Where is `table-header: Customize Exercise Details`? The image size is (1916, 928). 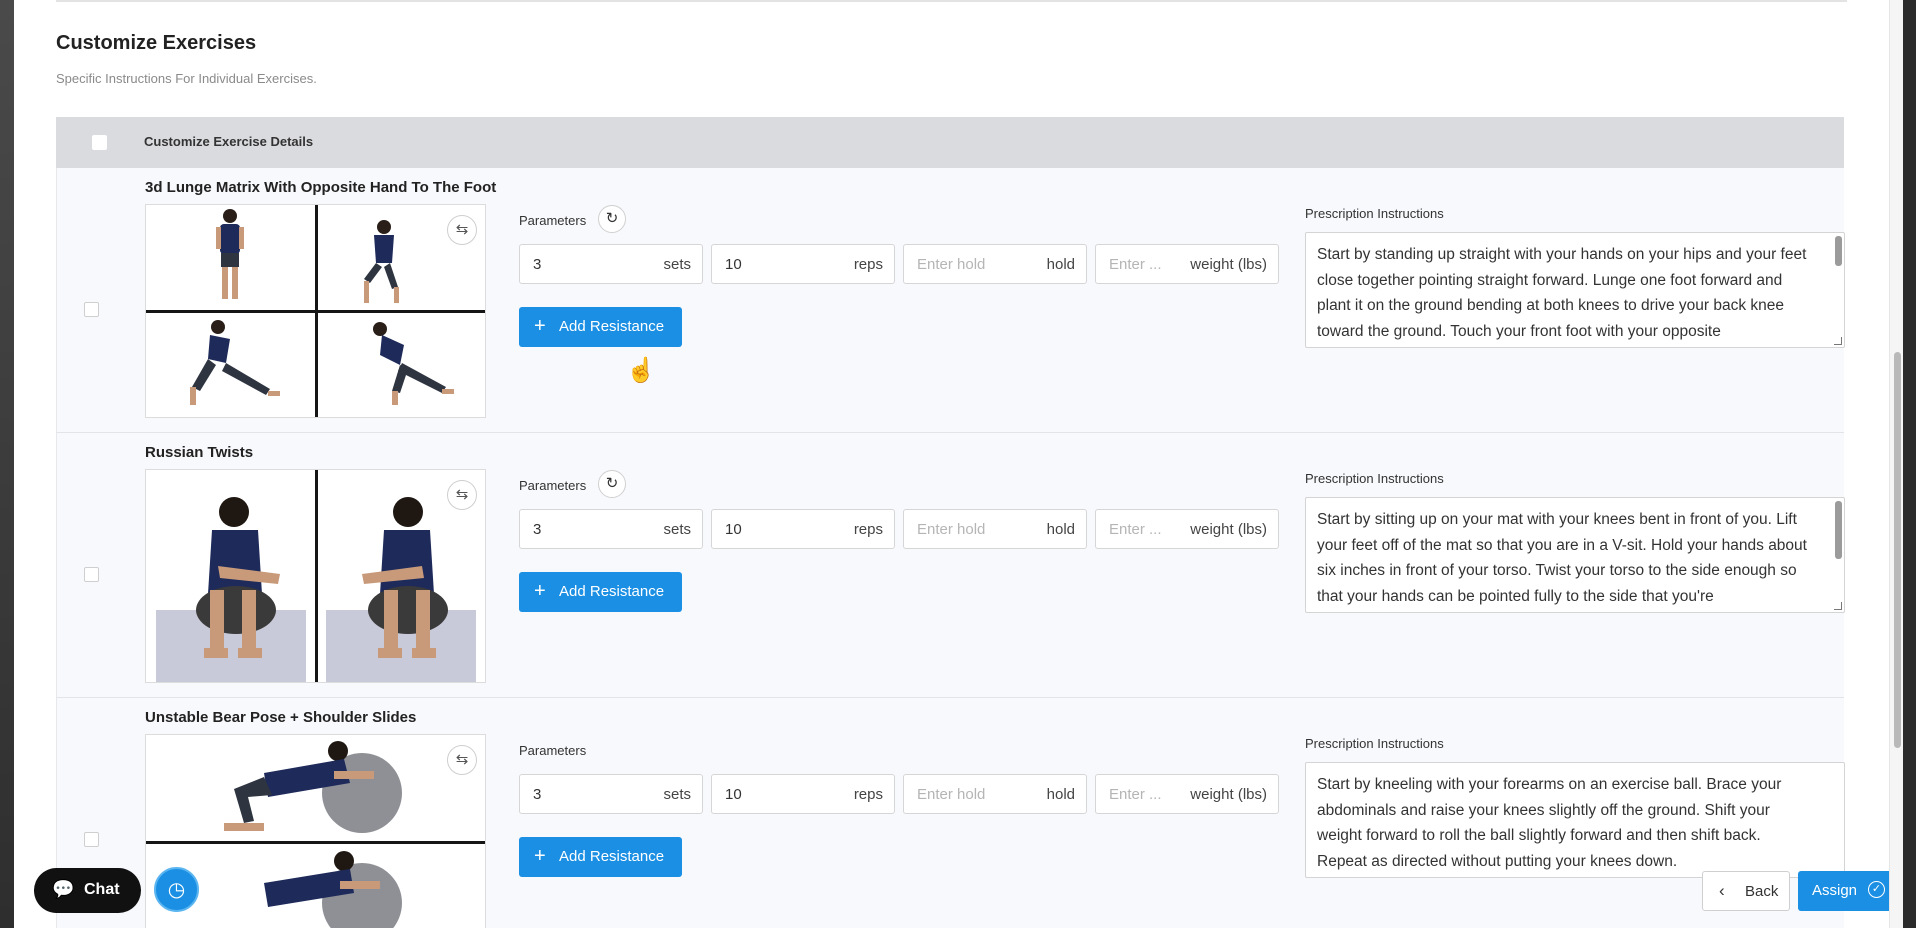 table-header: Customize Exercise Details is located at coordinates (950, 142).